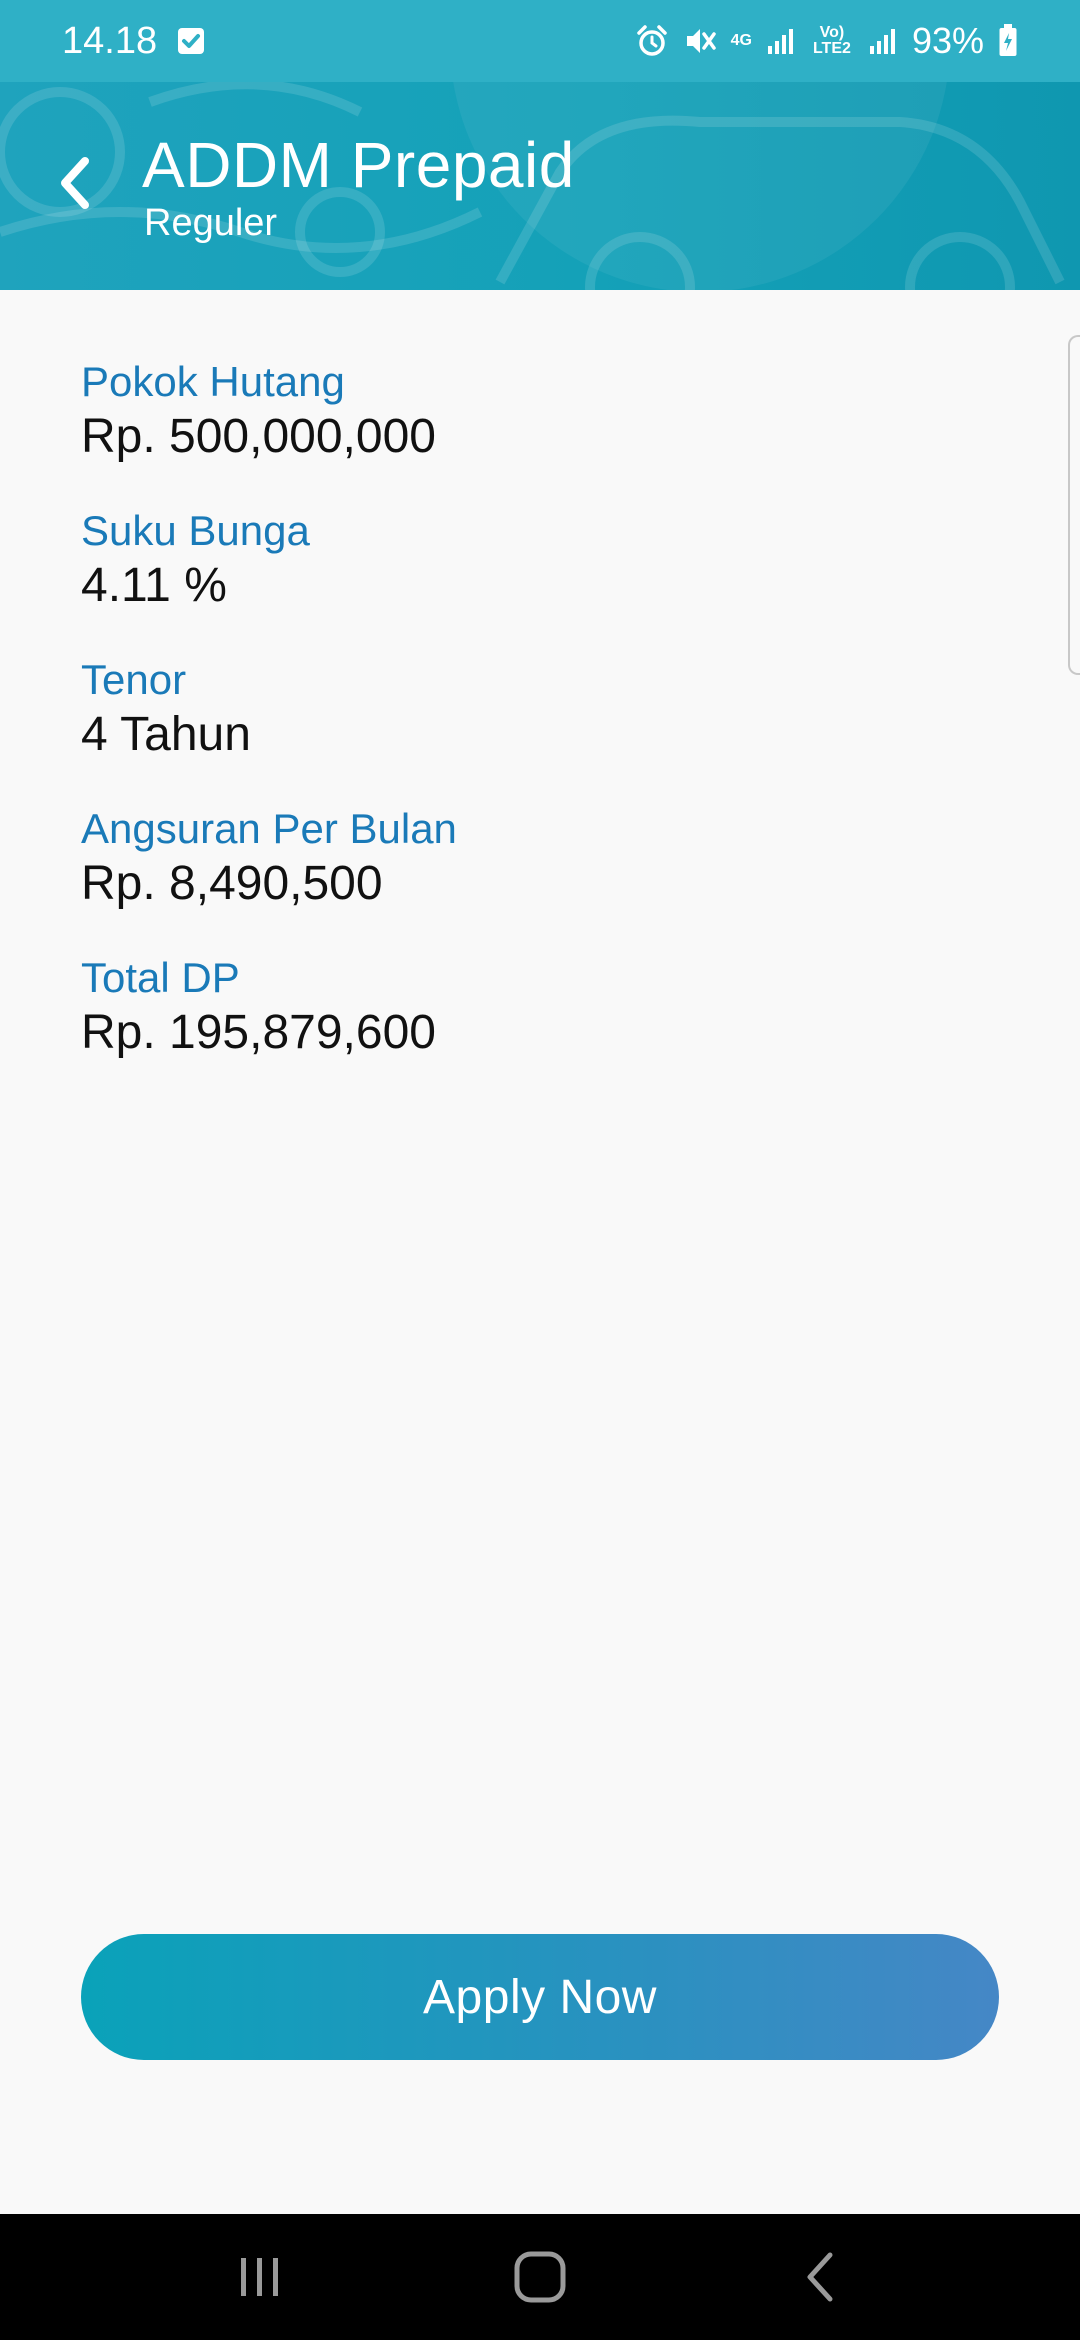 Image resolution: width=1080 pixels, height=2340 pixels. What do you see at coordinates (134, 679) in the screenshot?
I see `field-label: Tenor` at bounding box center [134, 679].